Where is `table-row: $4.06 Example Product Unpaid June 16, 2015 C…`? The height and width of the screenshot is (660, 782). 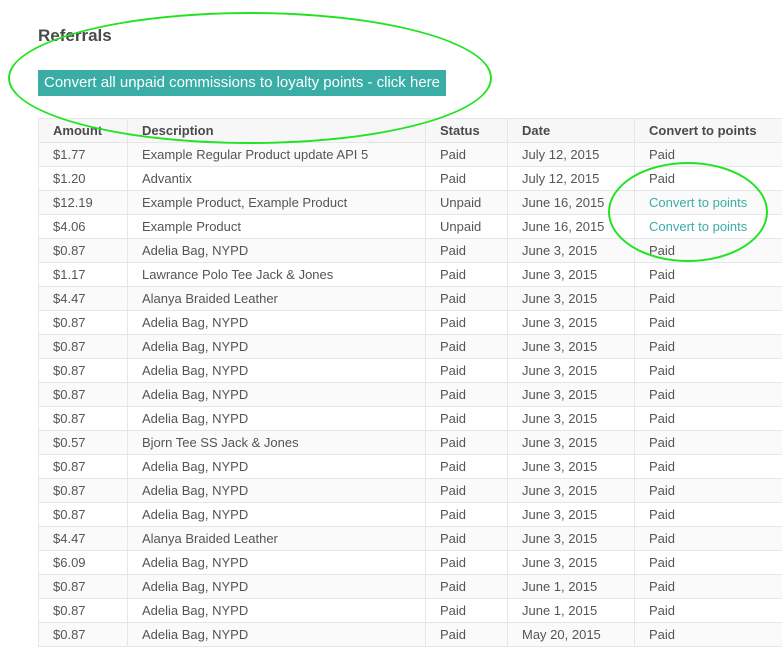 table-row: $4.06 Example Product Unpaid June 16, 2015 C… is located at coordinates (410, 226).